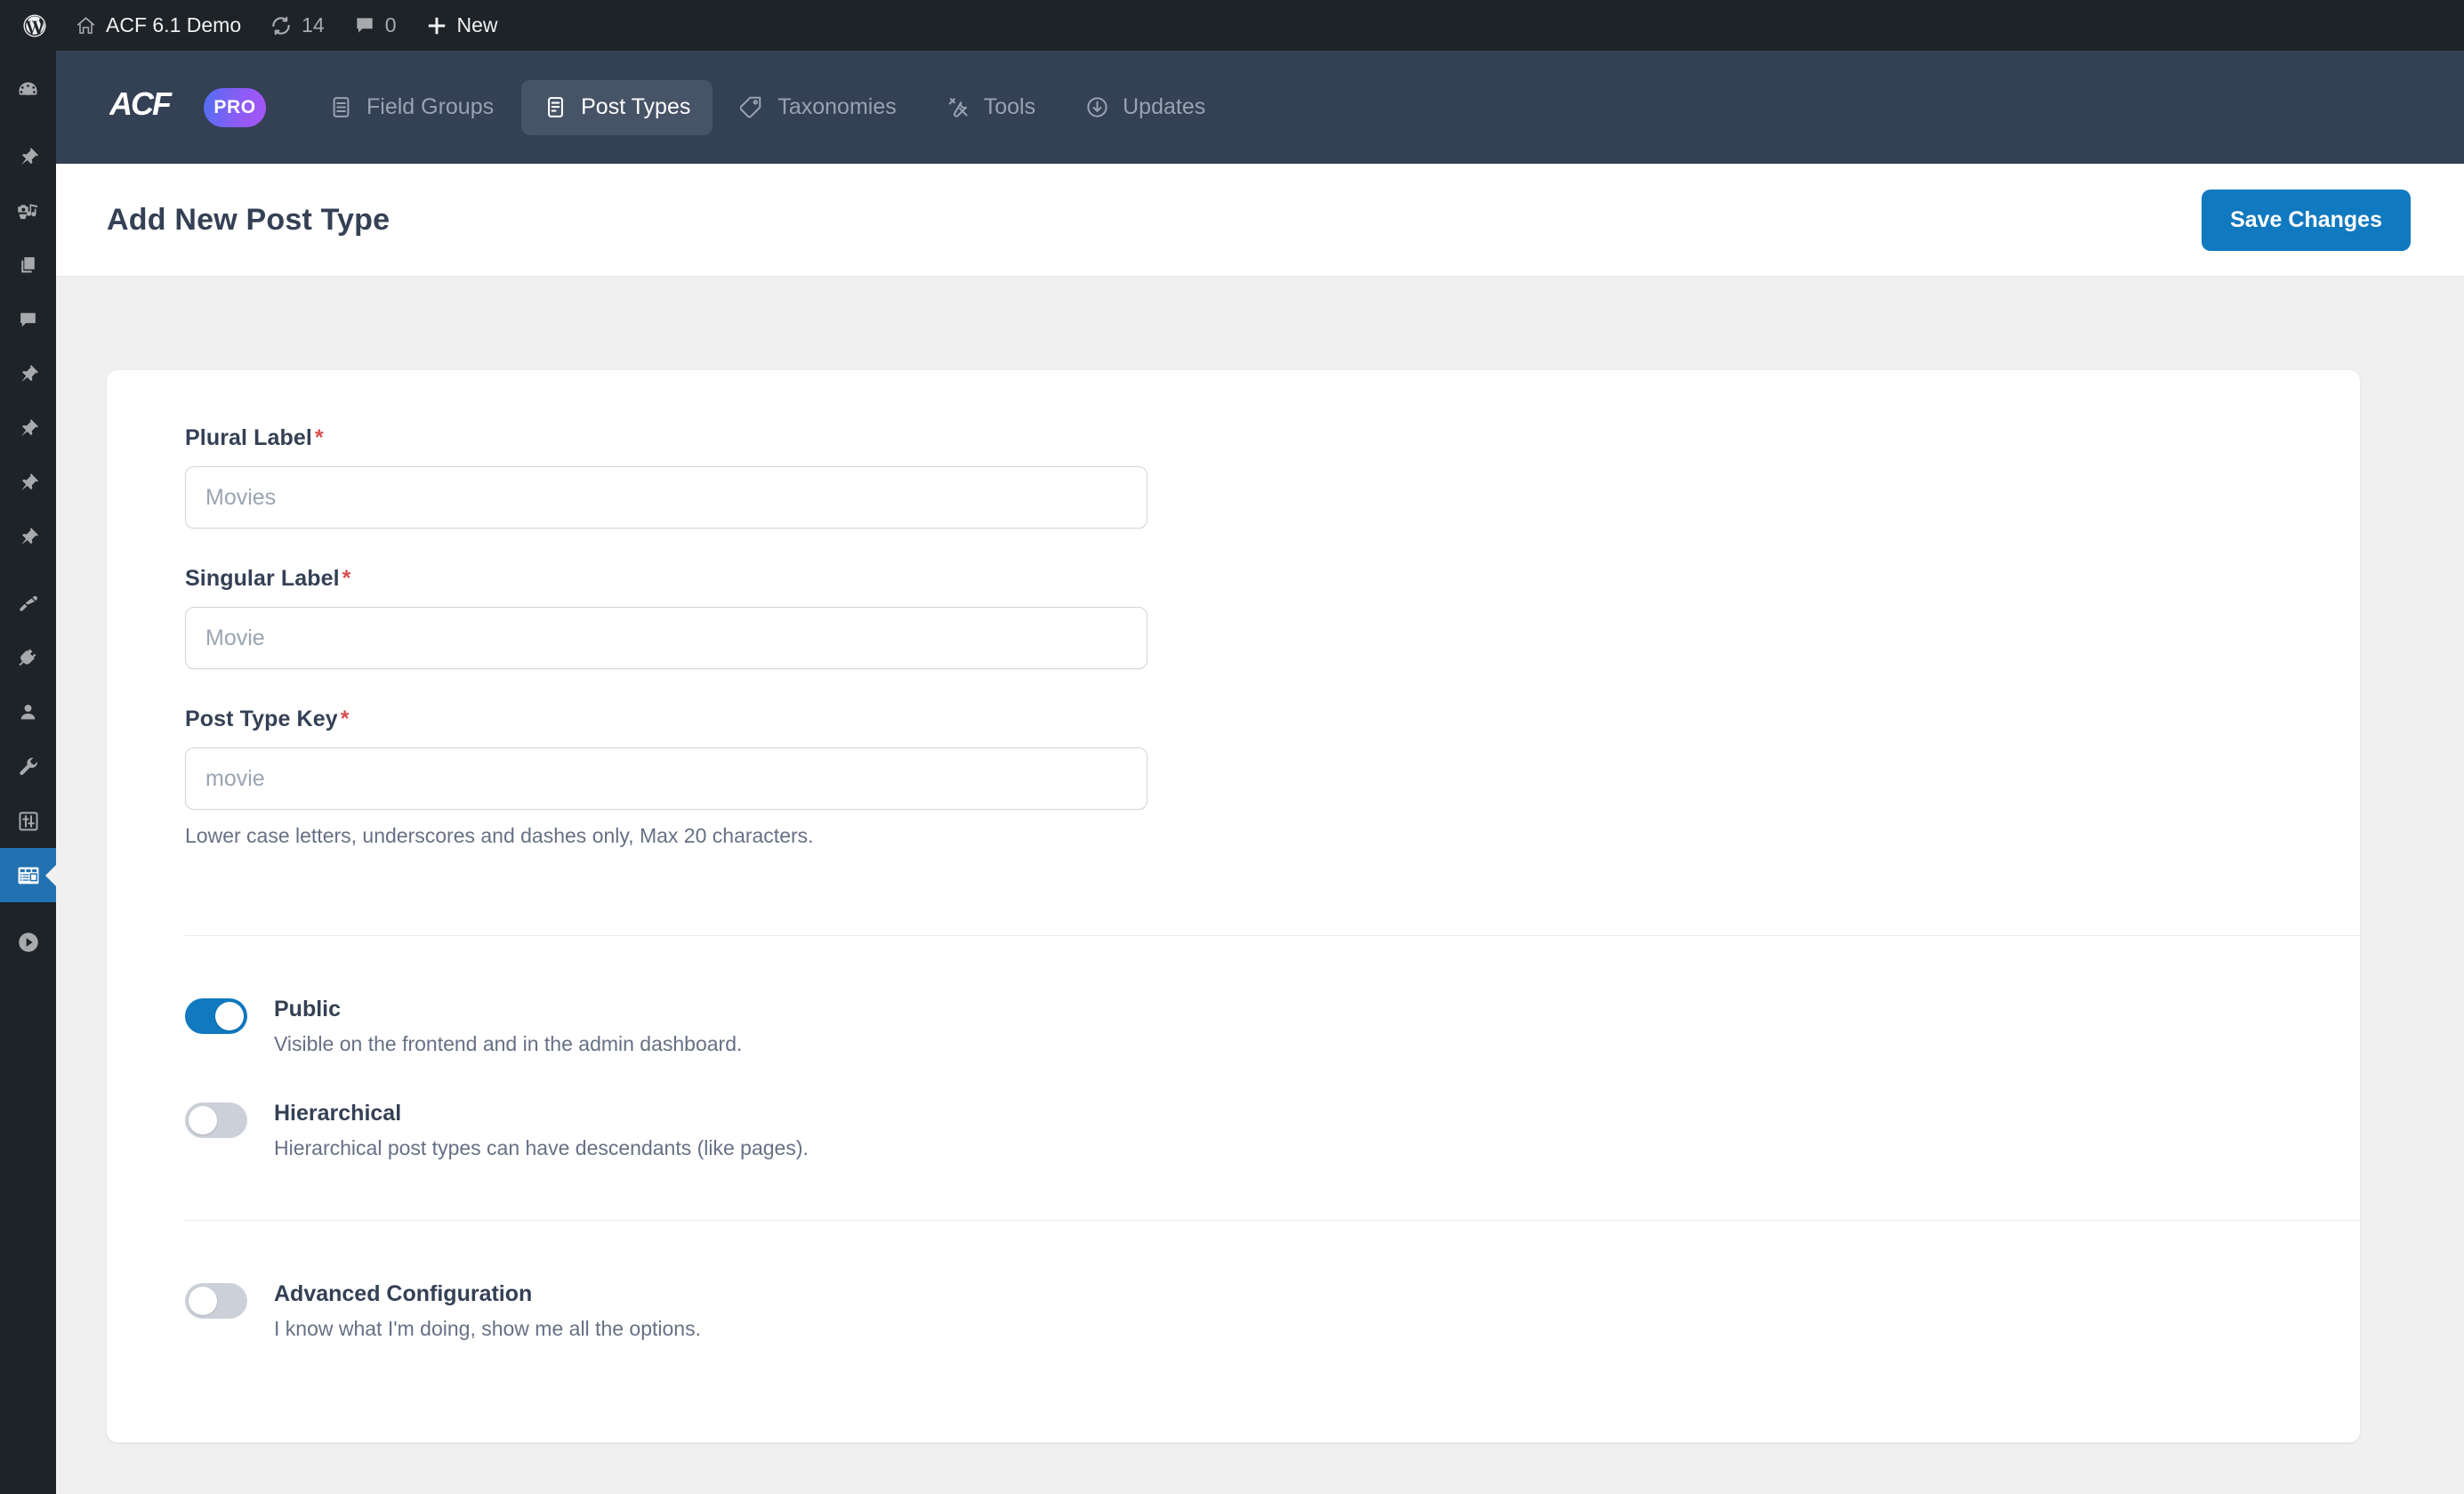 This screenshot has width=2464, height=1494. I want to click on wrench-icon, so click(28, 767).